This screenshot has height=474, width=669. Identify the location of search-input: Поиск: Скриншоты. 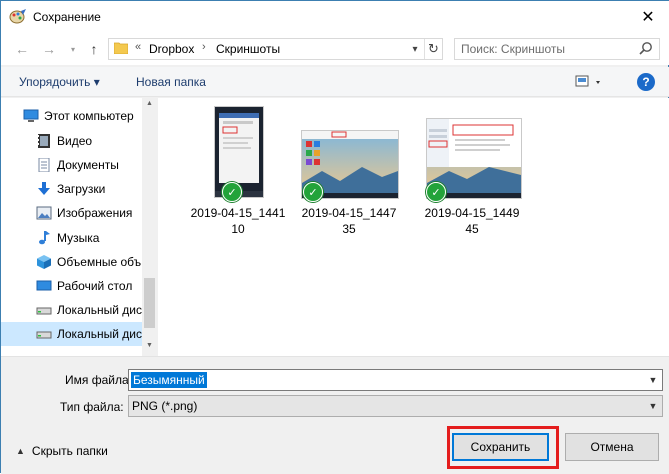
(557, 49).